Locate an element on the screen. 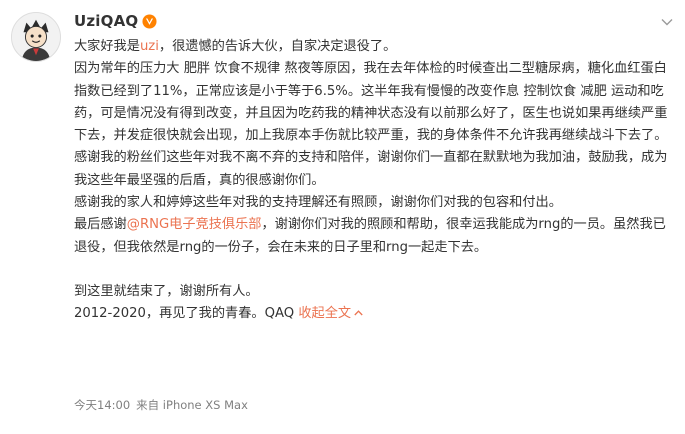 This screenshot has width=685, height=434. rng-text-start: 最后感谢 is located at coordinates (100, 225).